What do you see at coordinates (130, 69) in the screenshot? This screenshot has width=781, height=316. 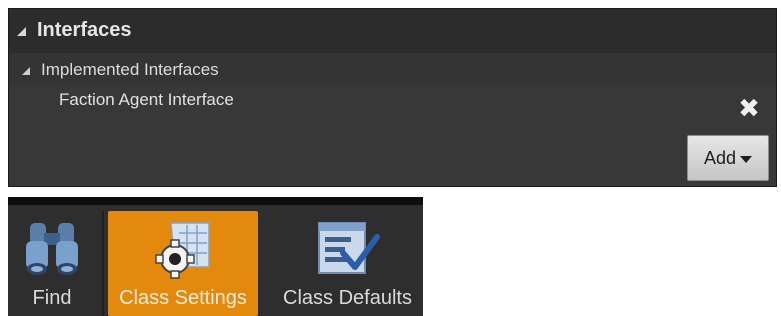 I see `section-label: Implemented Interfaces` at bounding box center [130, 69].